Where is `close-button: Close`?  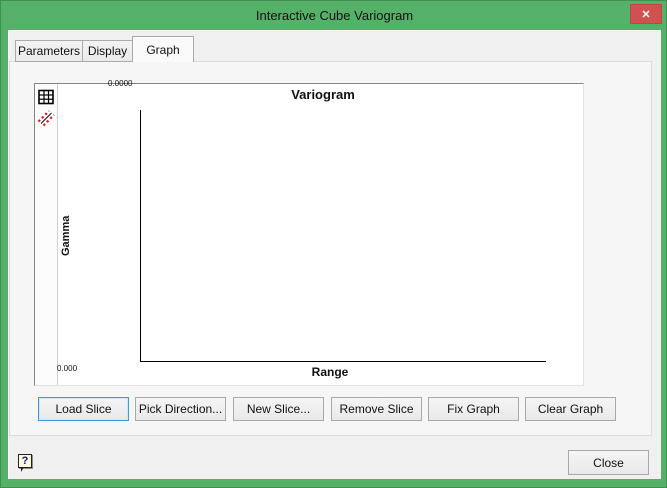 close-button: Close is located at coordinates (608, 462).